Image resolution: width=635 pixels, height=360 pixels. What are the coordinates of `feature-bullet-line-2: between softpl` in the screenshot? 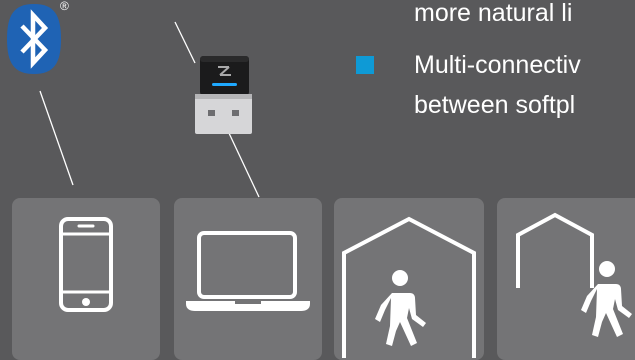 It's located at (495, 105).